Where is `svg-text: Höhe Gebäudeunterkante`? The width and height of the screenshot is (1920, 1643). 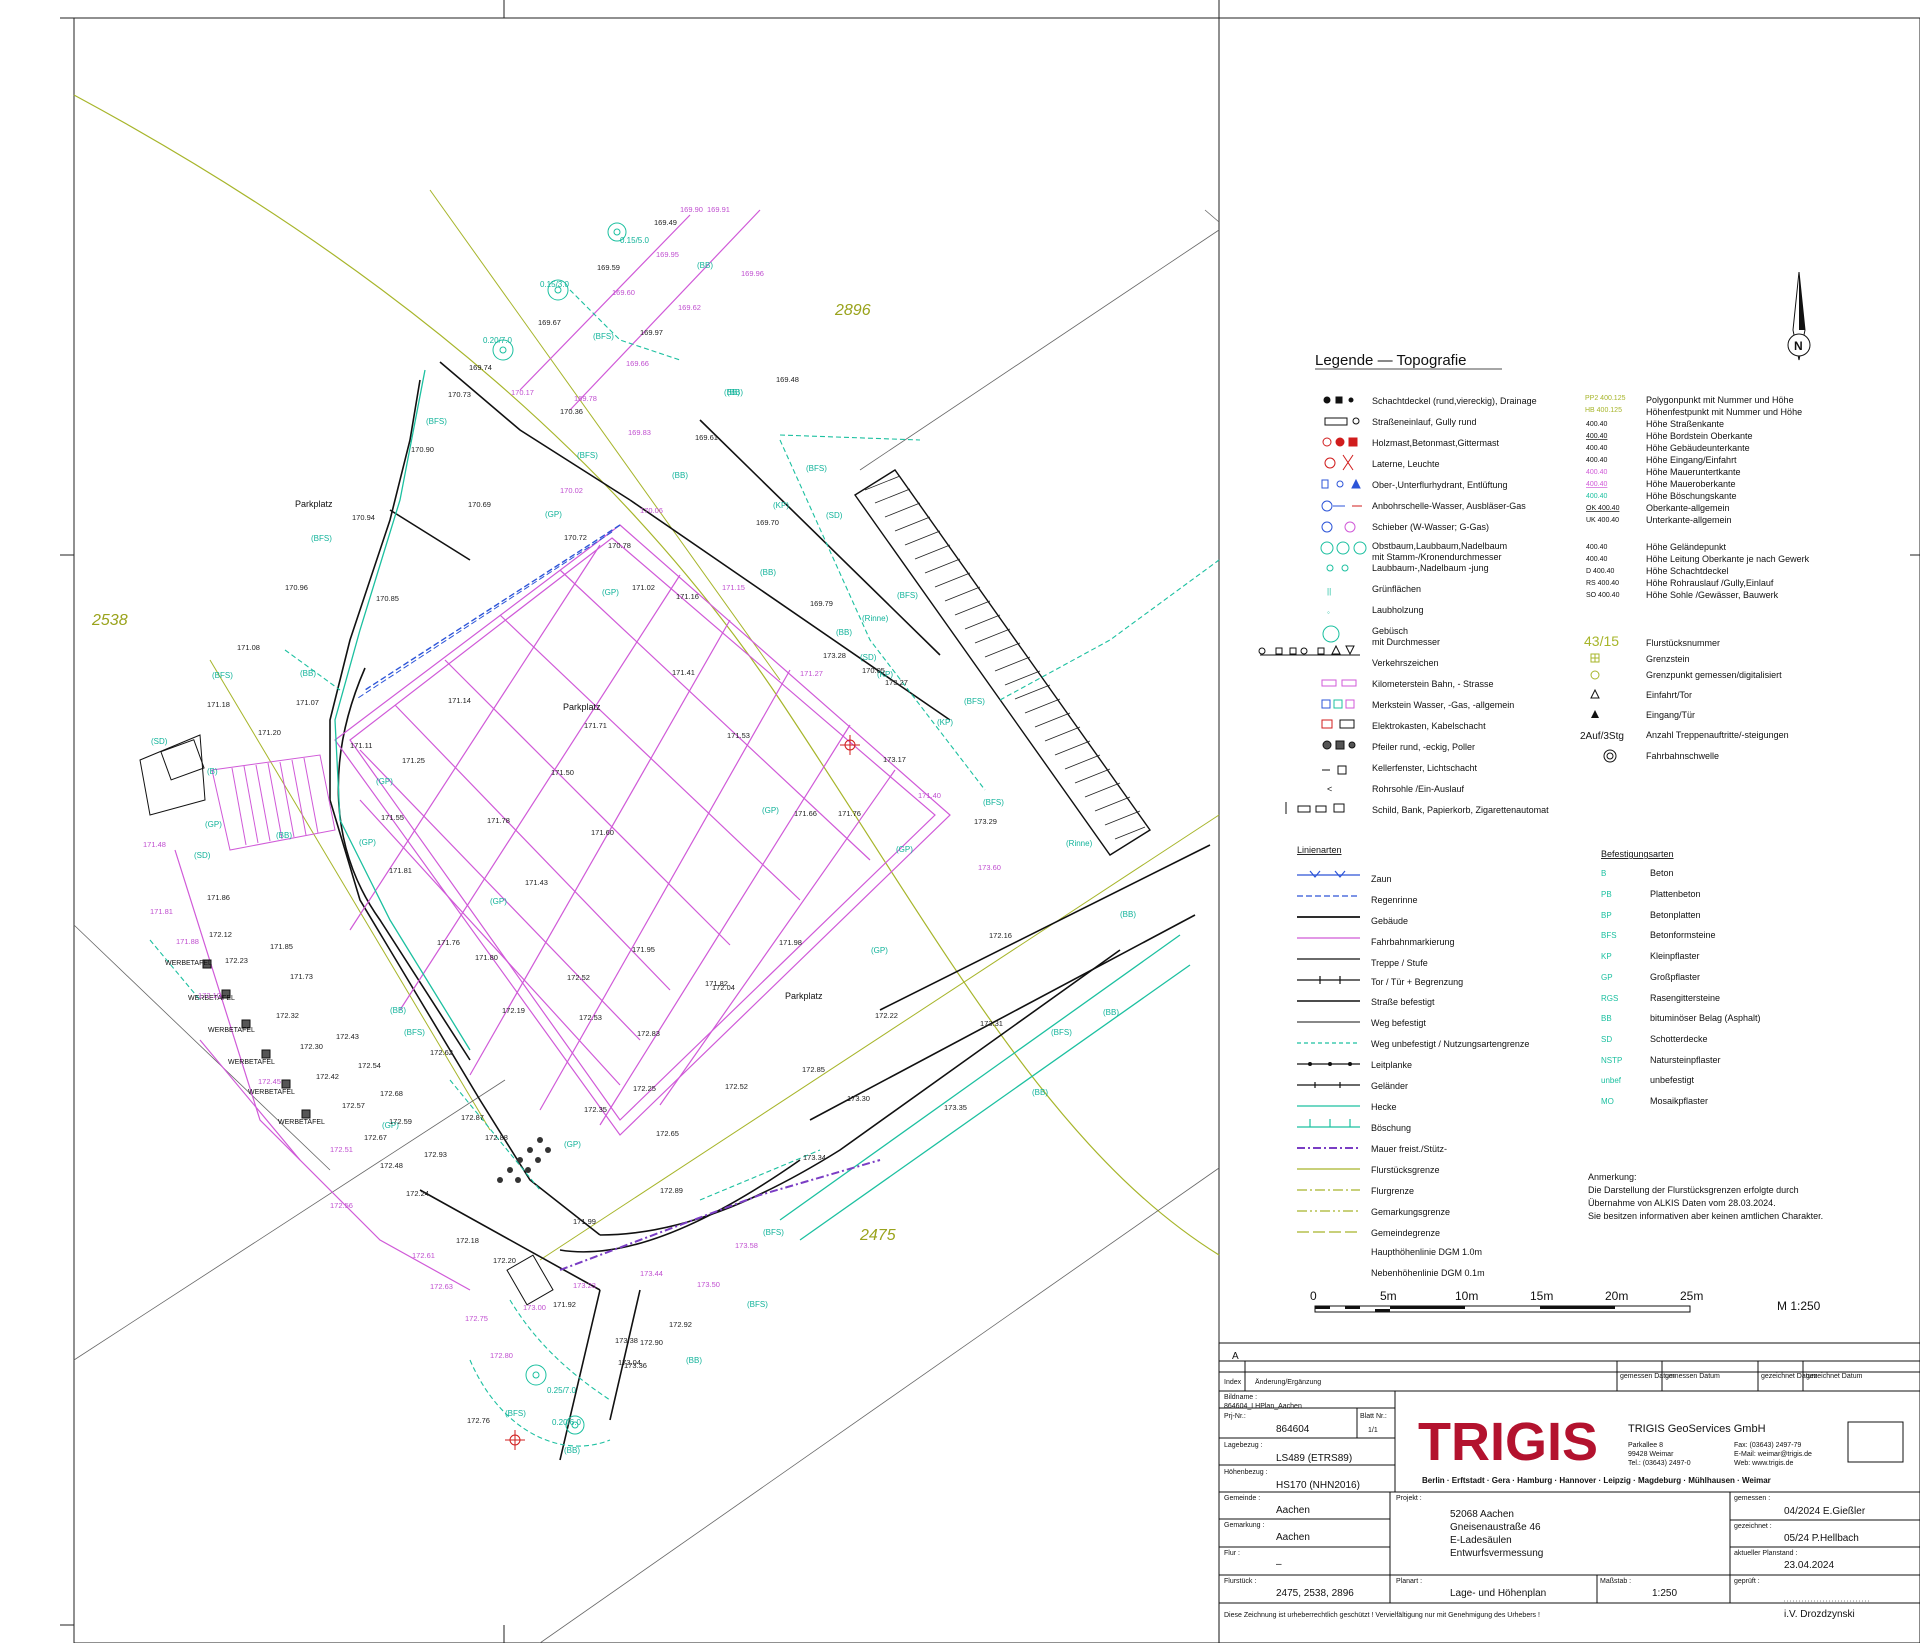 svg-text: Höhe Gebäudeunterkante is located at coordinates (1698, 448).